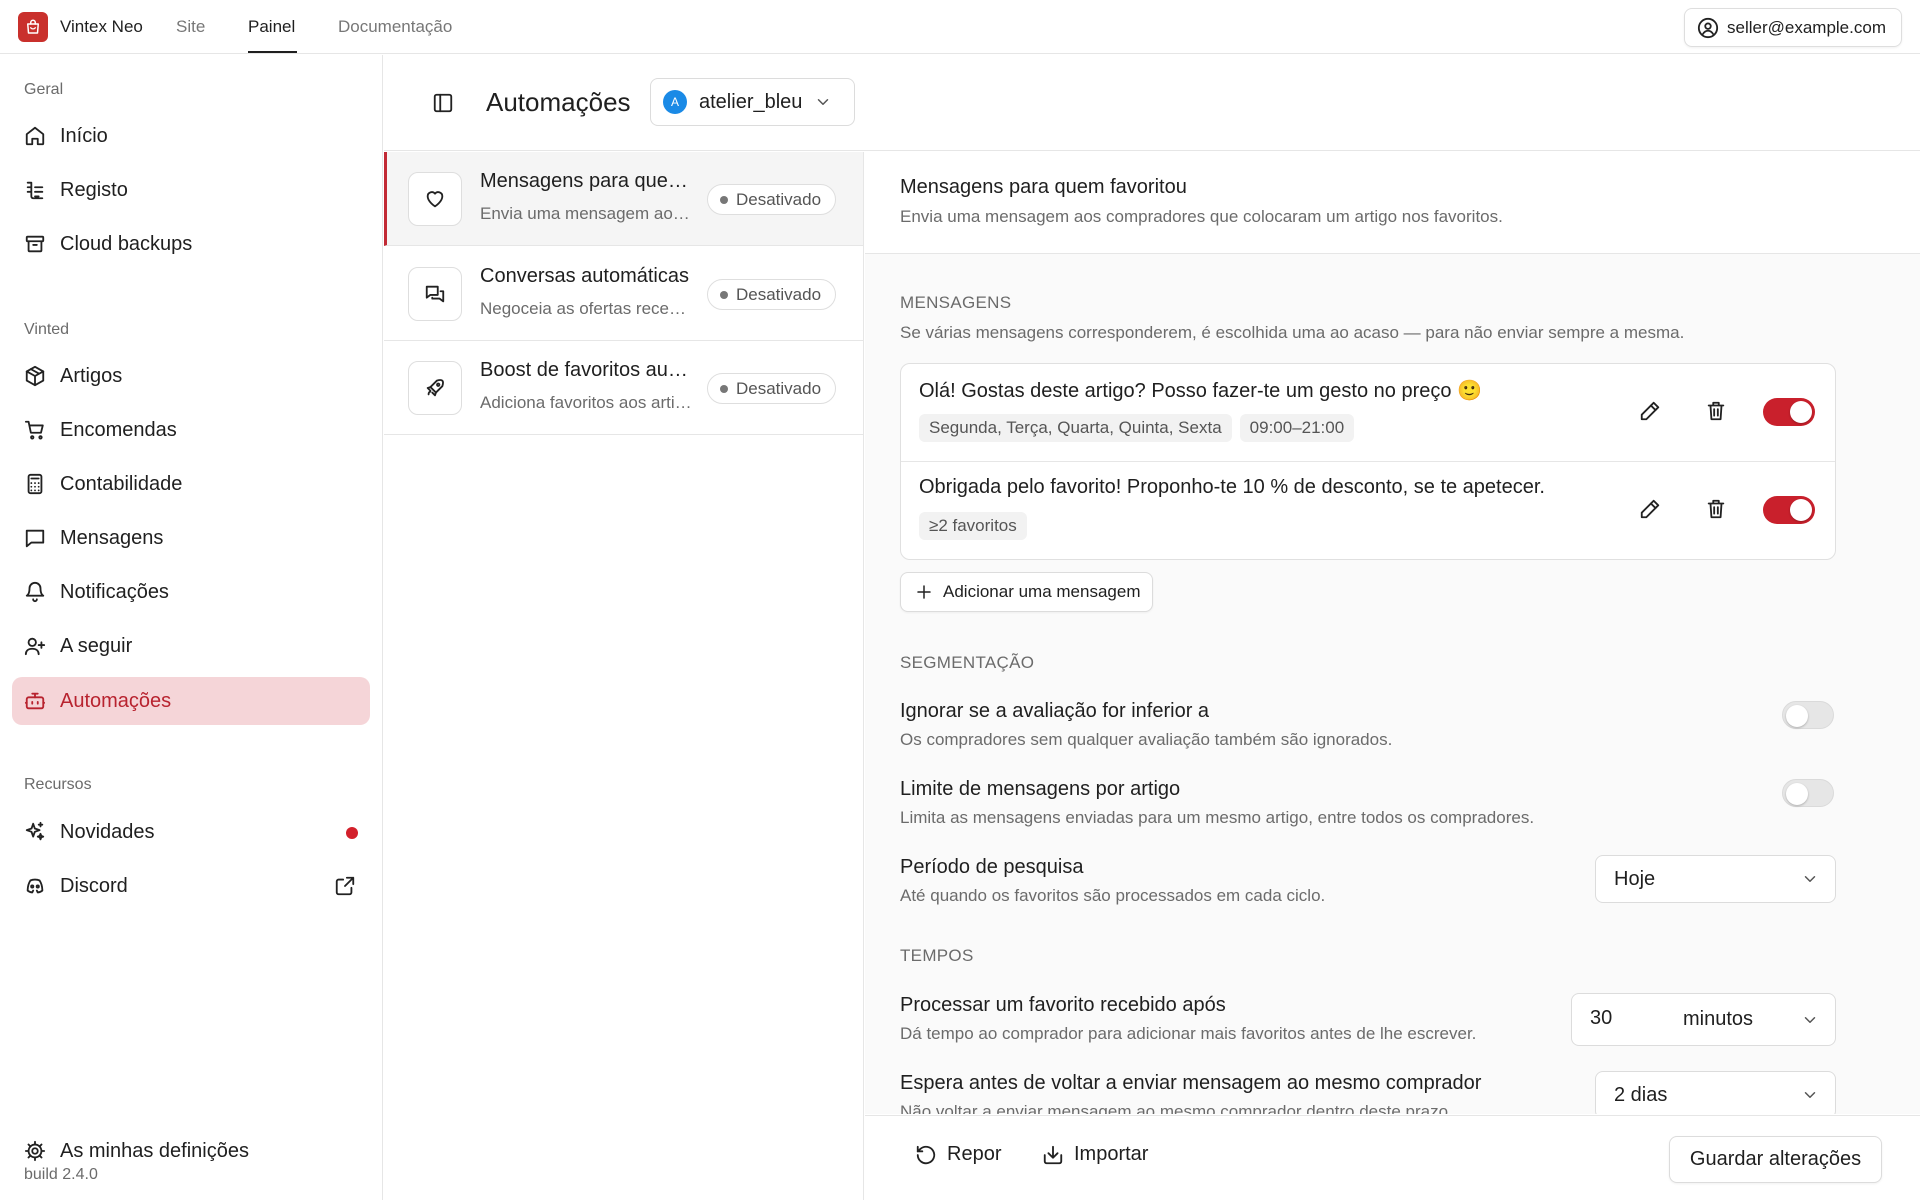 The image size is (1920, 1200). What do you see at coordinates (191, 592) in the screenshot?
I see `sidebar-item-notificacoes: Notificações` at bounding box center [191, 592].